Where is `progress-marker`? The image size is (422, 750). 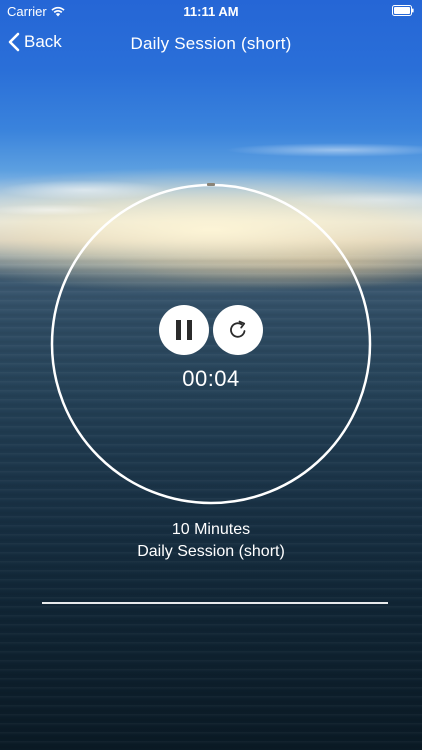
progress-marker is located at coordinates (211, 184).